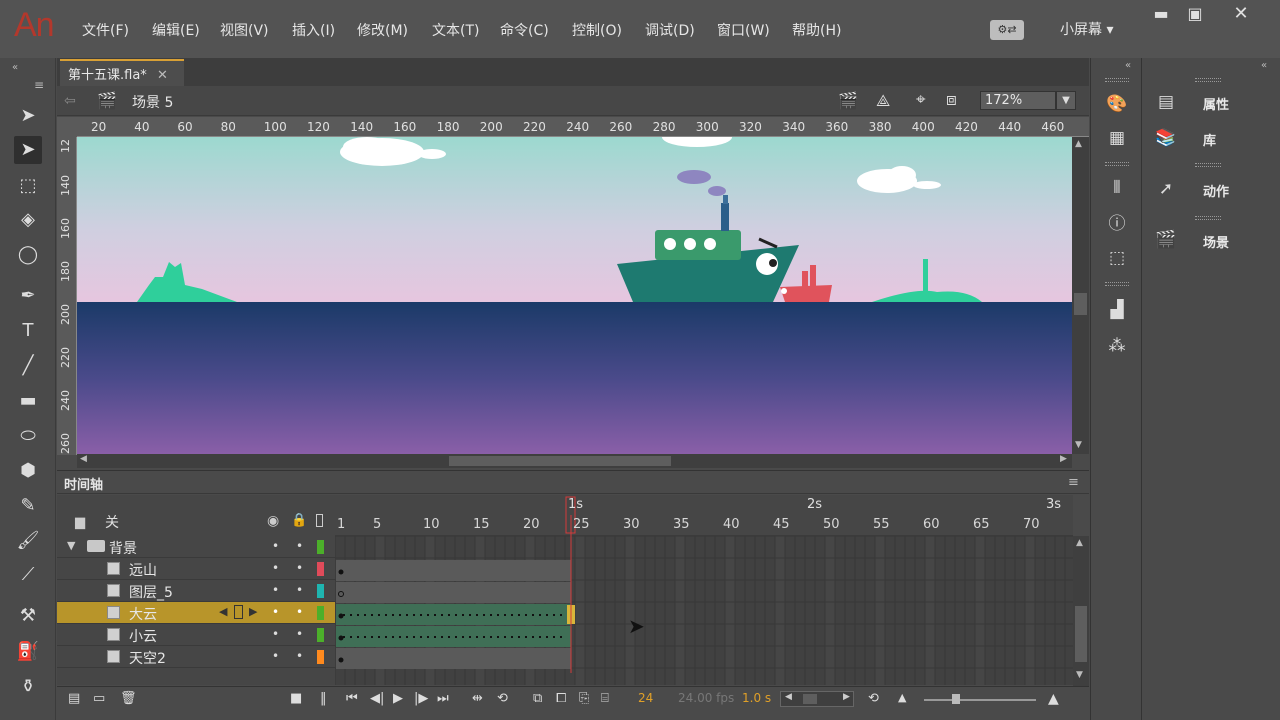 This screenshot has height=720, width=1280. Describe the element at coordinates (1086, 29) in the screenshot. I see `workspace-name: 小屏幕 ▾` at that location.